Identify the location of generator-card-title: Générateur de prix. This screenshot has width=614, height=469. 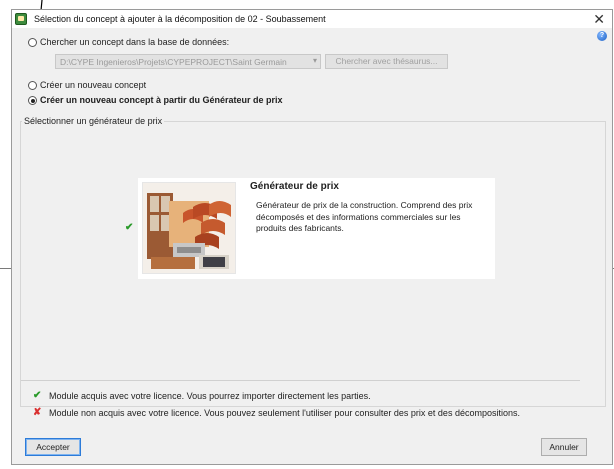
(294, 186).